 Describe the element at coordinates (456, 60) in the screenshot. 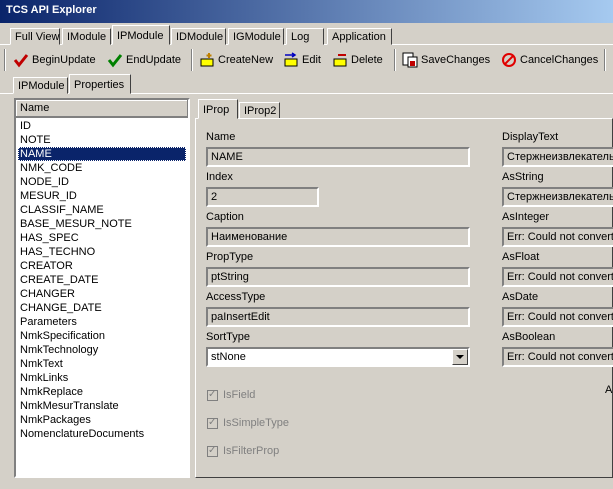

I see `save-changes-label: SaveChanges` at that location.